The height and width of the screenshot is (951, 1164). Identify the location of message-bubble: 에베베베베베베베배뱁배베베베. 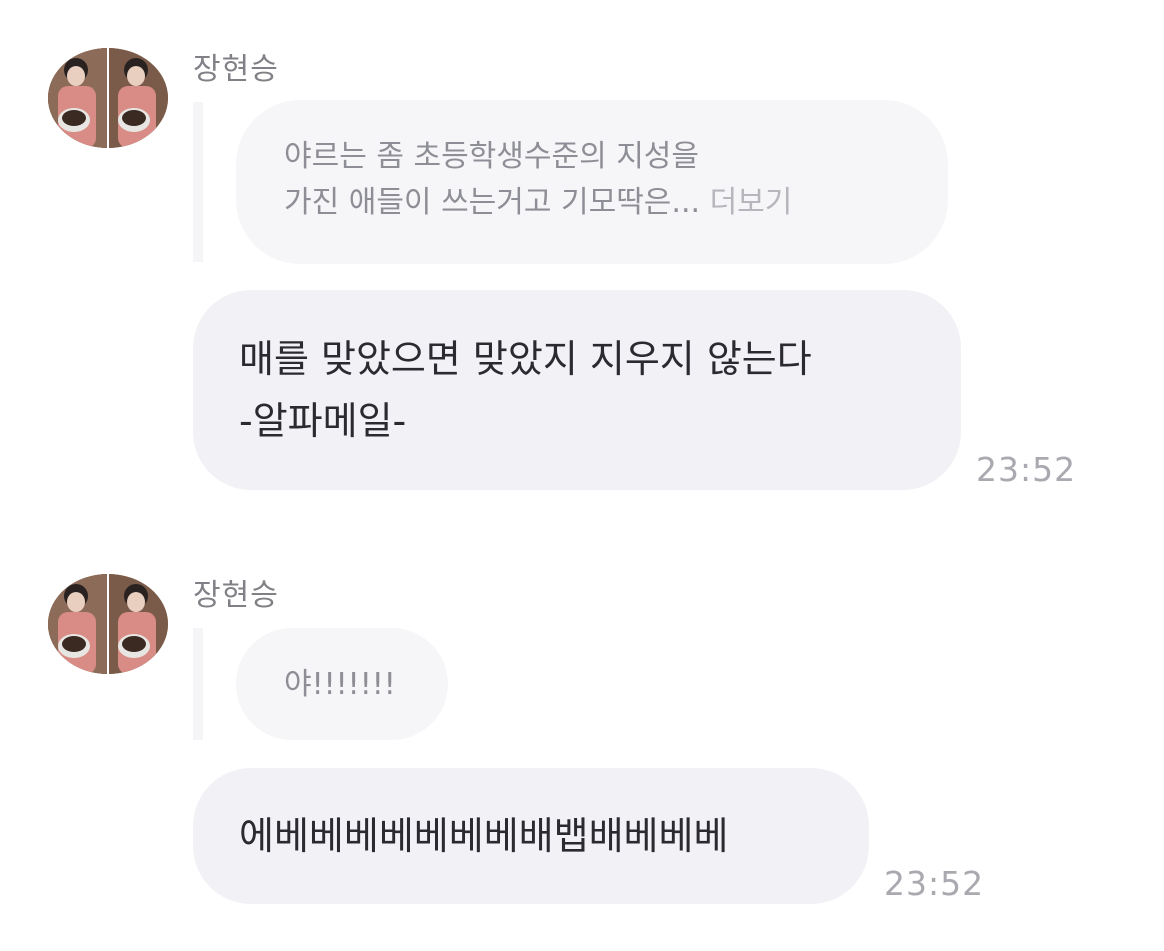
(531, 836).